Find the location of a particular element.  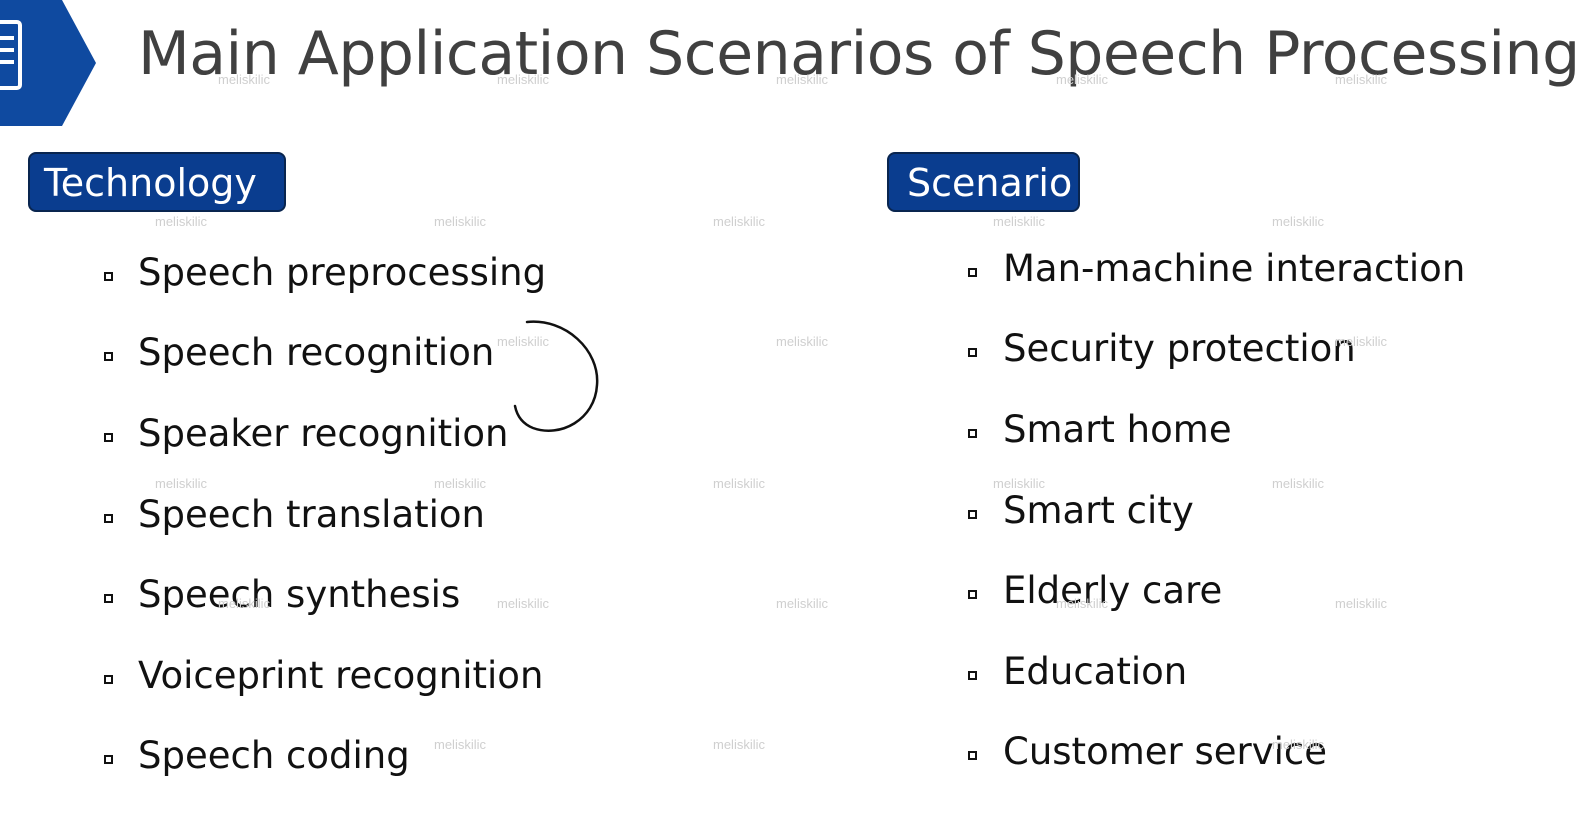

list-item-label: Security protection is located at coordinates (1179, 349).